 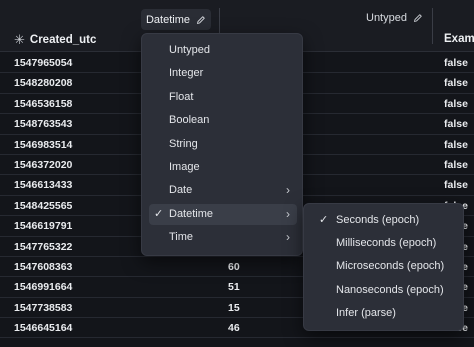 I want to click on menu-item-datetime: ✓ Datetime ›, so click(x=223, y=214).